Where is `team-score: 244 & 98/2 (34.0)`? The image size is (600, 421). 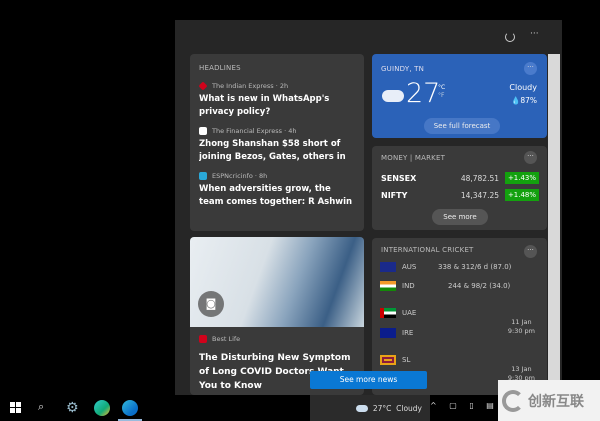
team-score: 244 & 98/2 (34.0) is located at coordinates (479, 286).